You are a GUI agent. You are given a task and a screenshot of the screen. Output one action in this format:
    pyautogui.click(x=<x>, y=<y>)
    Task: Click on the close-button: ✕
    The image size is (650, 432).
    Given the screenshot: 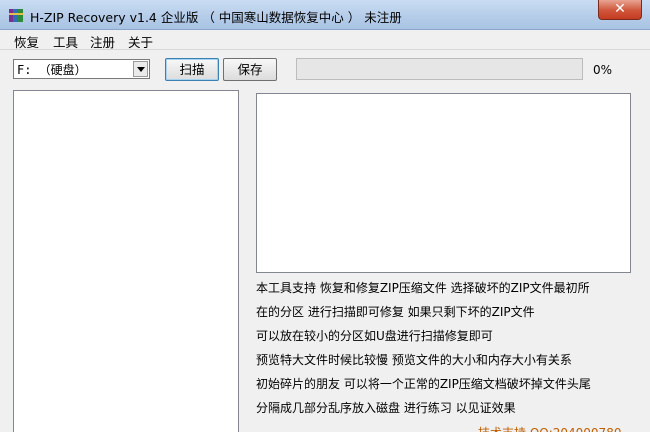 What is the action you would take?
    pyautogui.click(x=620, y=10)
    